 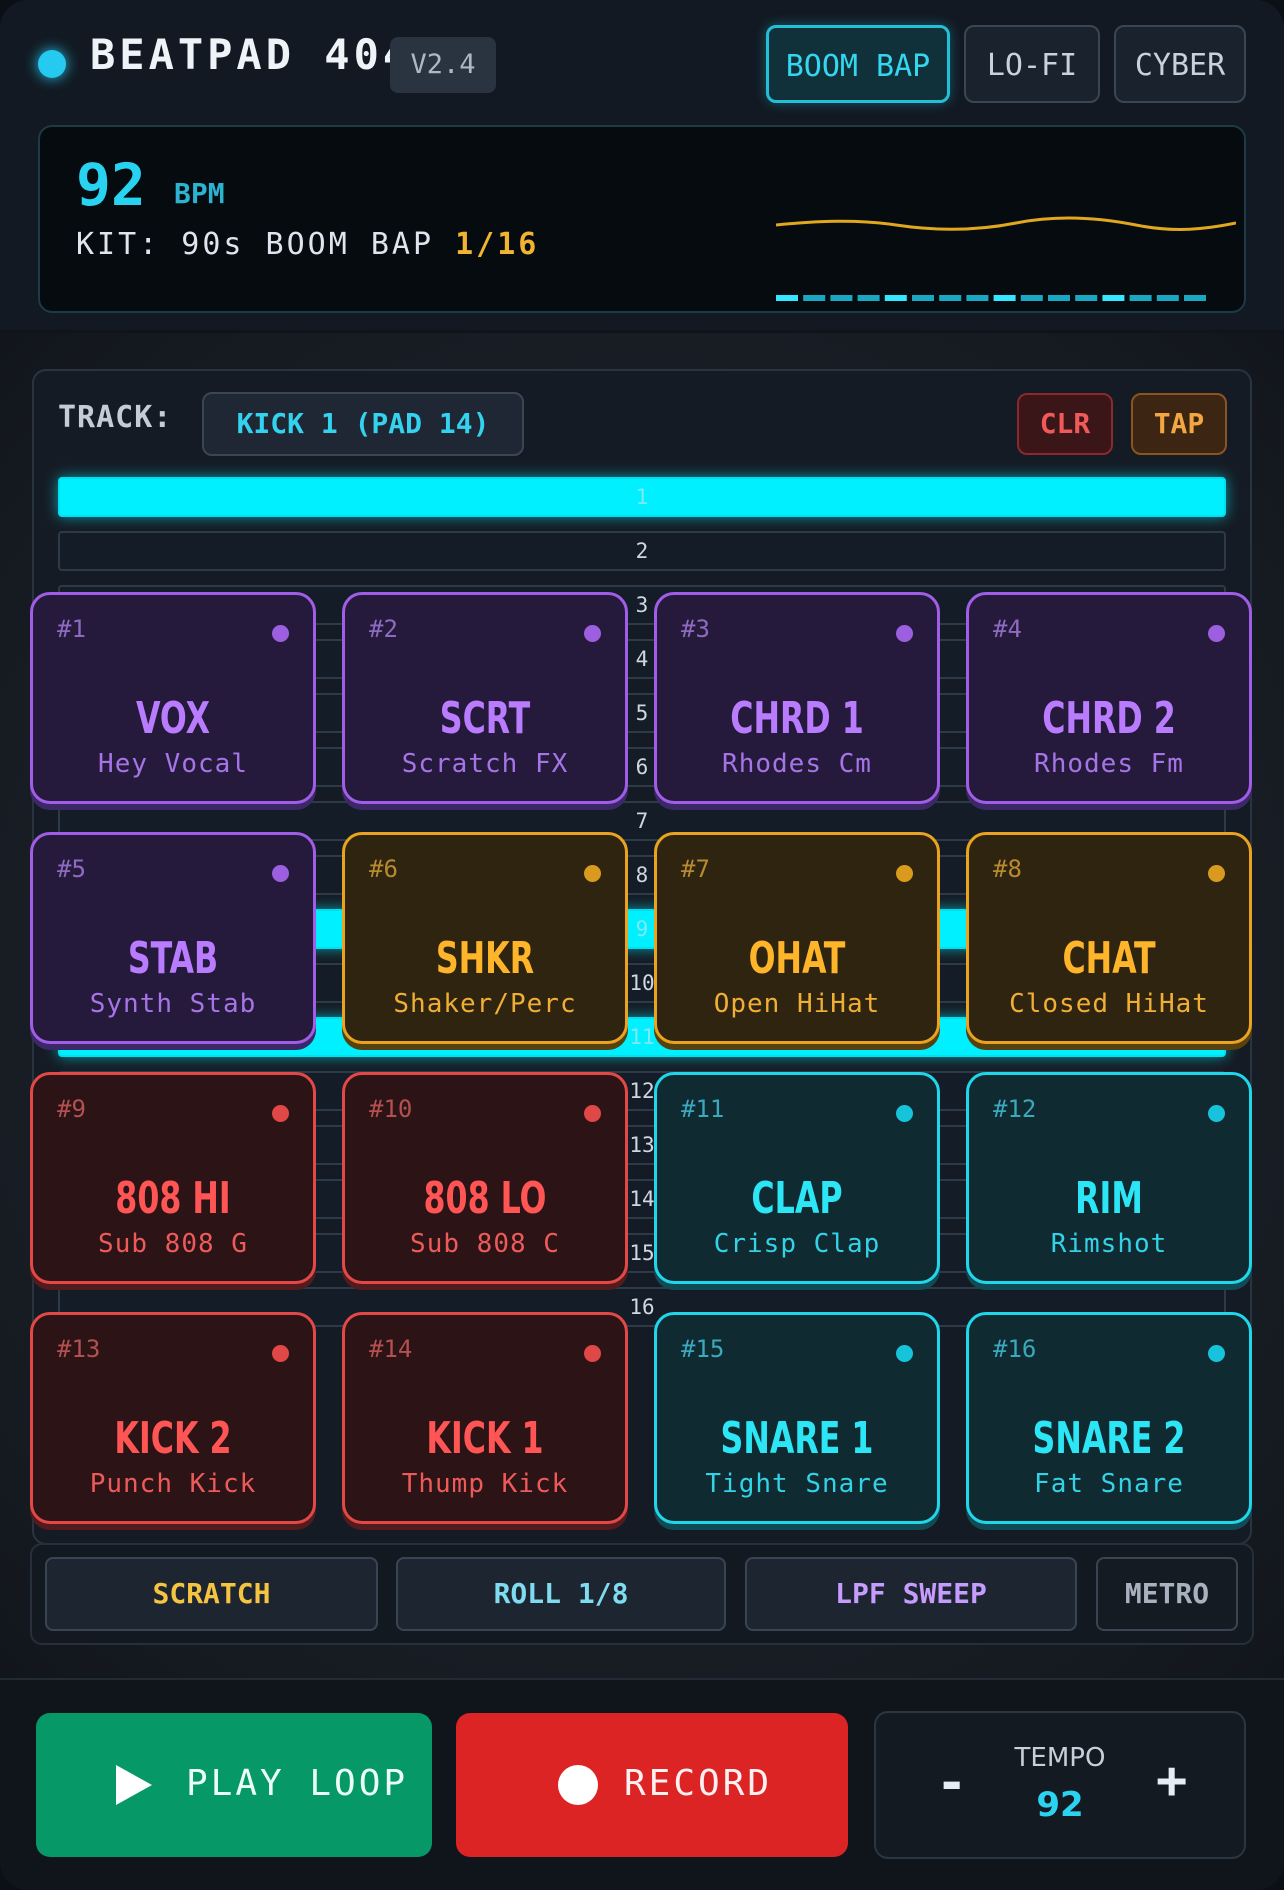 I want to click on pad-10: #10 808 LO Sub 808 C, so click(x=485, y=1178).